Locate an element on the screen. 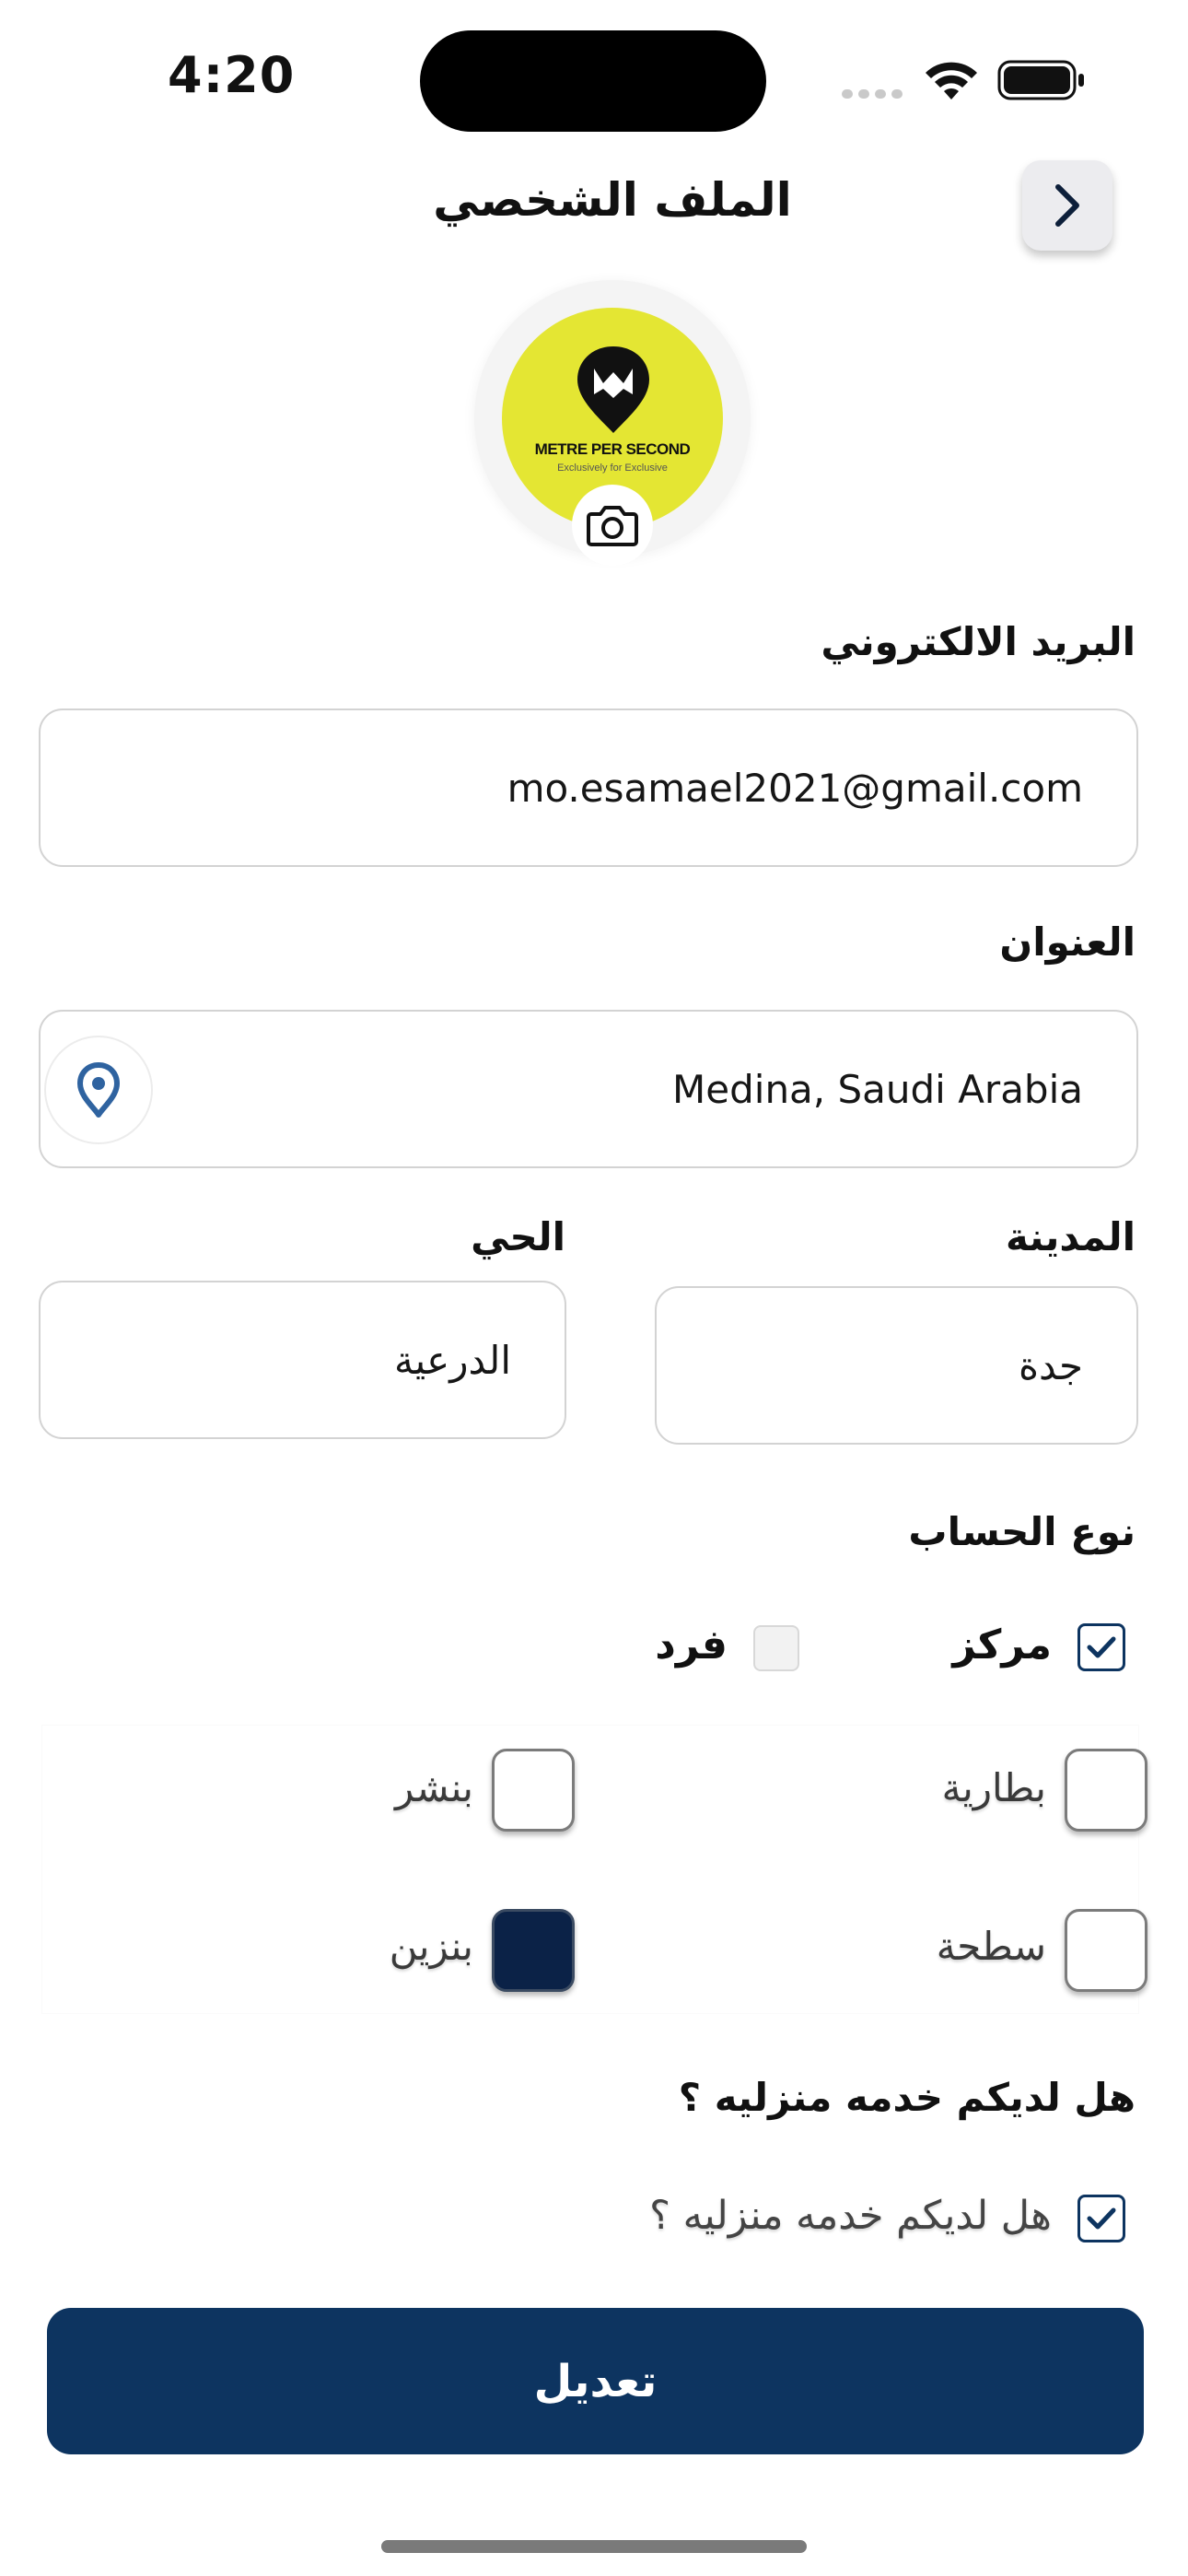 The height and width of the screenshot is (2576, 1188). dynamic-island is located at coordinates (593, 81).